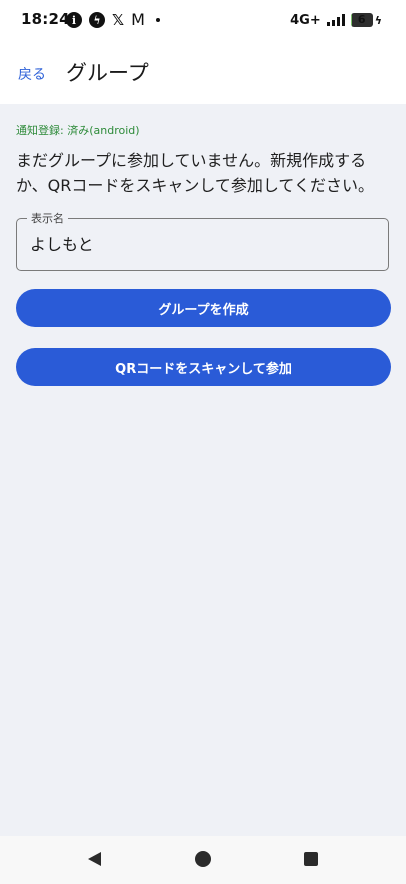 This screenshot has width=406, height=884. Describe the element at coordinates (203, 72) in the screenshot. I see `app-bar: 戻る グループ` at that location.